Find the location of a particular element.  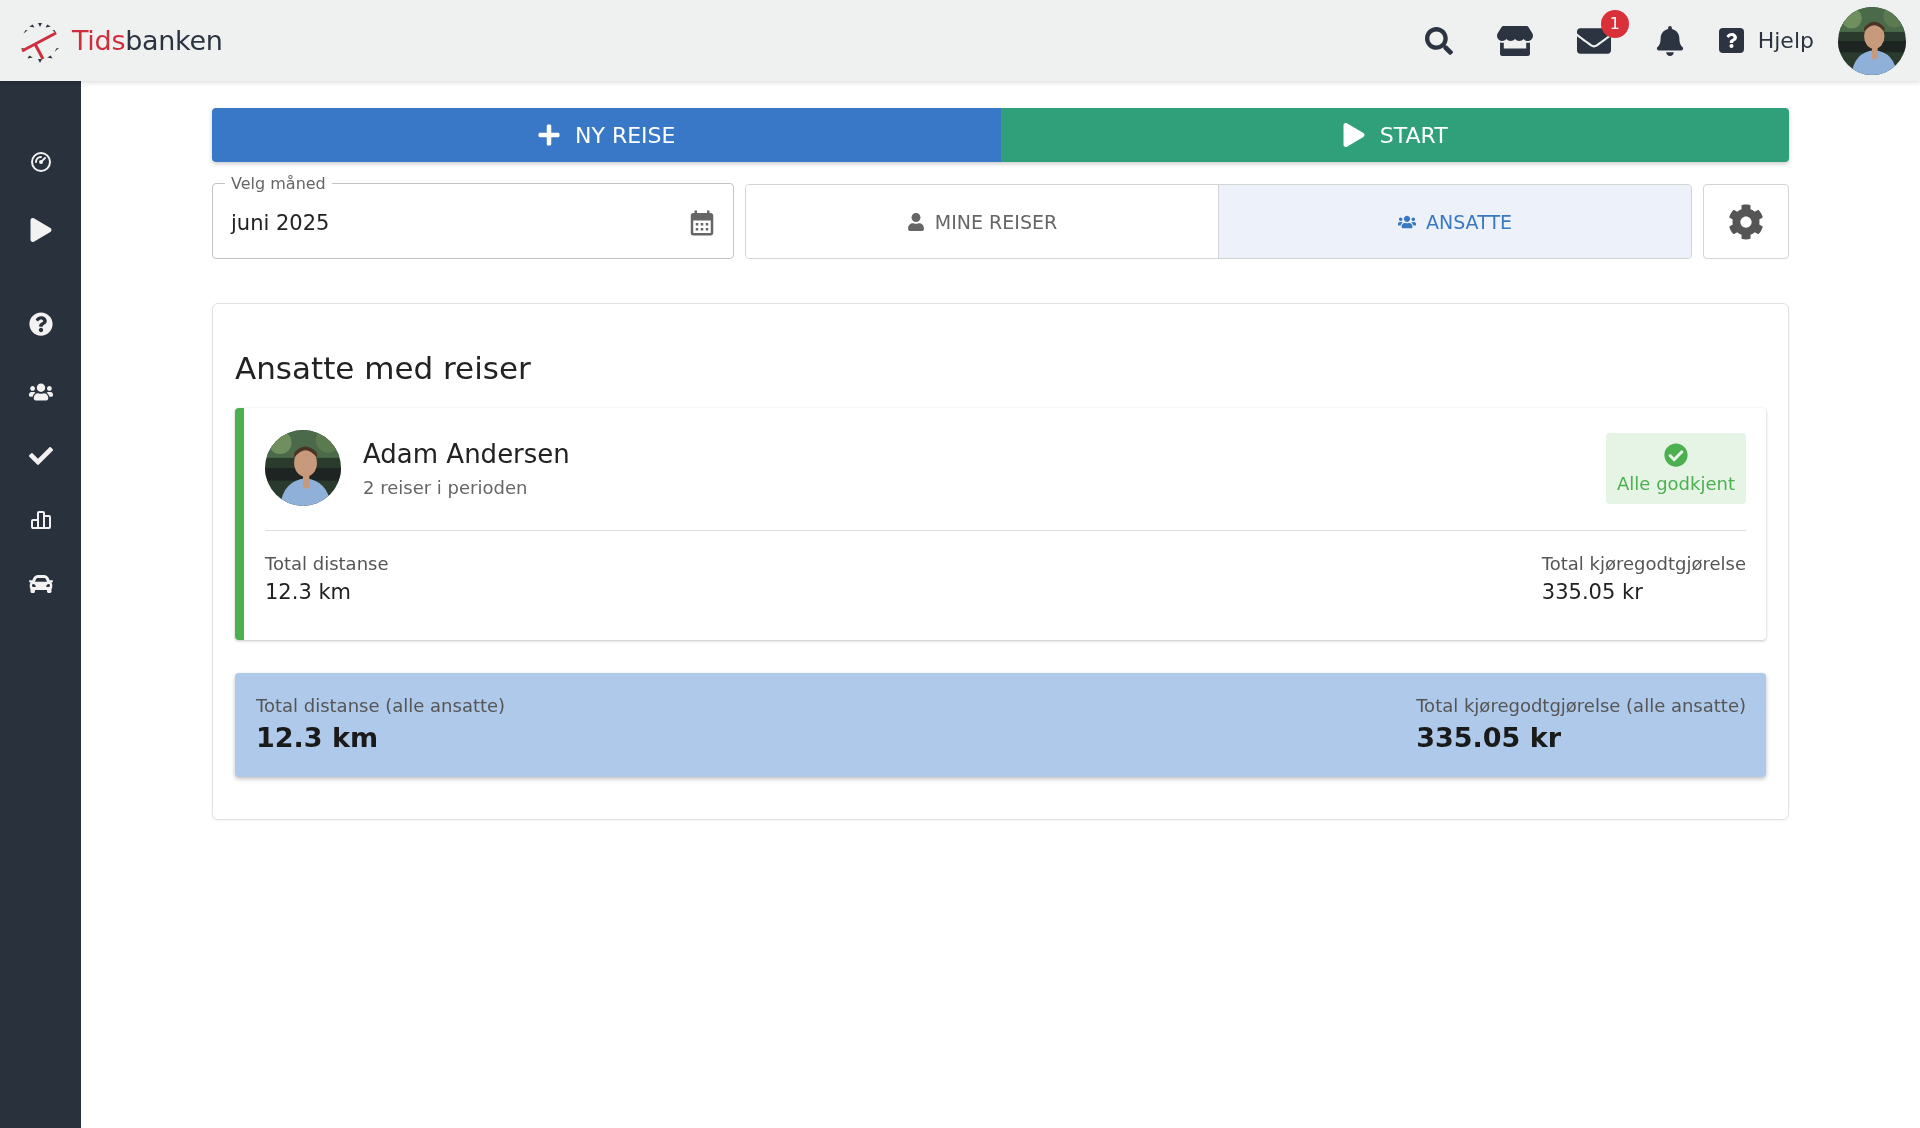

bar-chart-icon is located at coordinates (40, 520).